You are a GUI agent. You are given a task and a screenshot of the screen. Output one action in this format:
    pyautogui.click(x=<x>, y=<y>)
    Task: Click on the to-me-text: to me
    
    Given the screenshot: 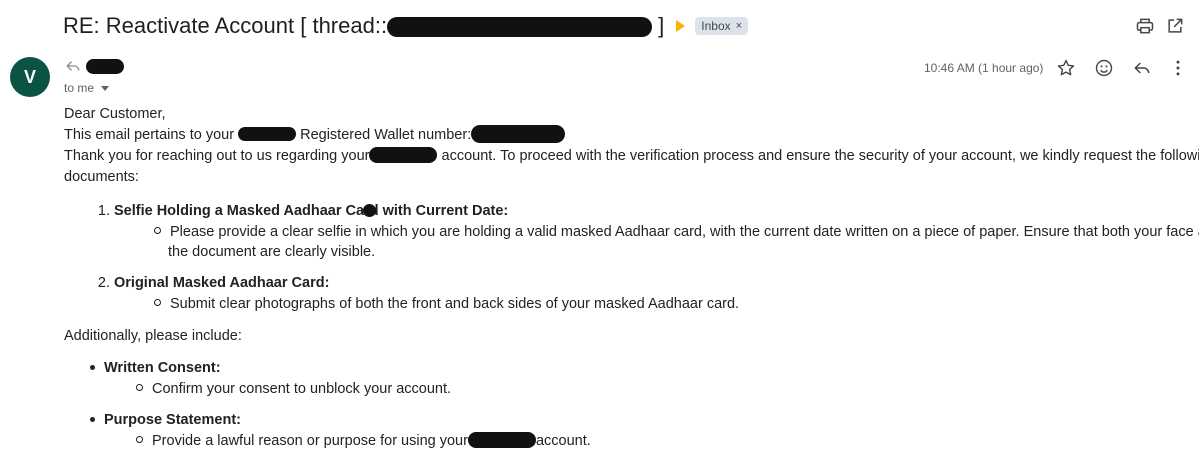 What is the action you would take?
    pyautogui.click(x=79, y=88)
    